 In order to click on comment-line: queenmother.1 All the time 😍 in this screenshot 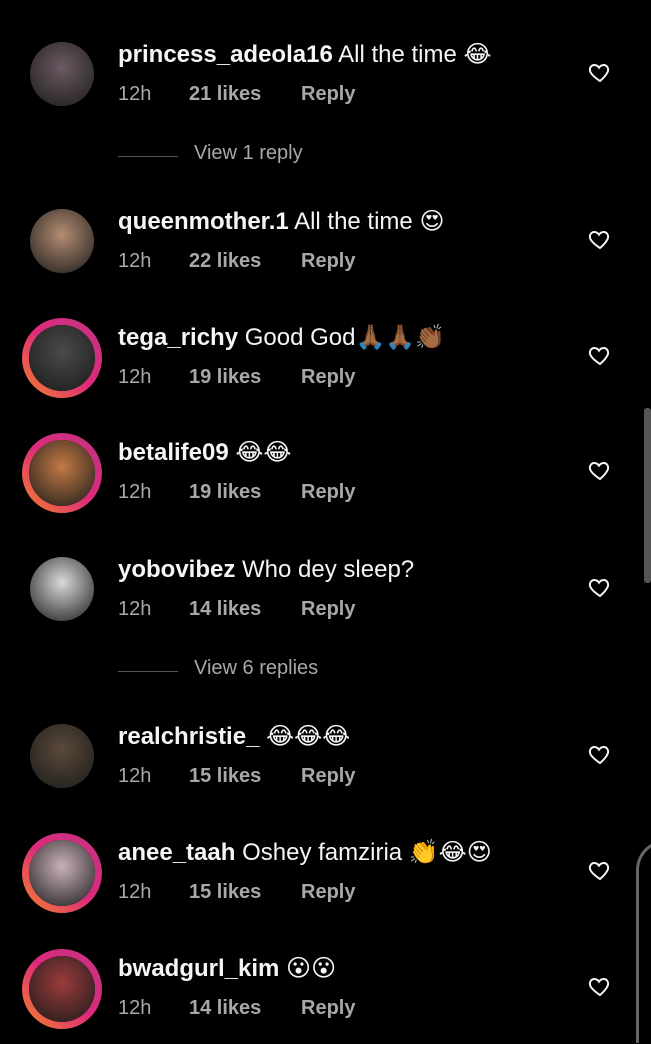, I will do `click(281, 221)`.